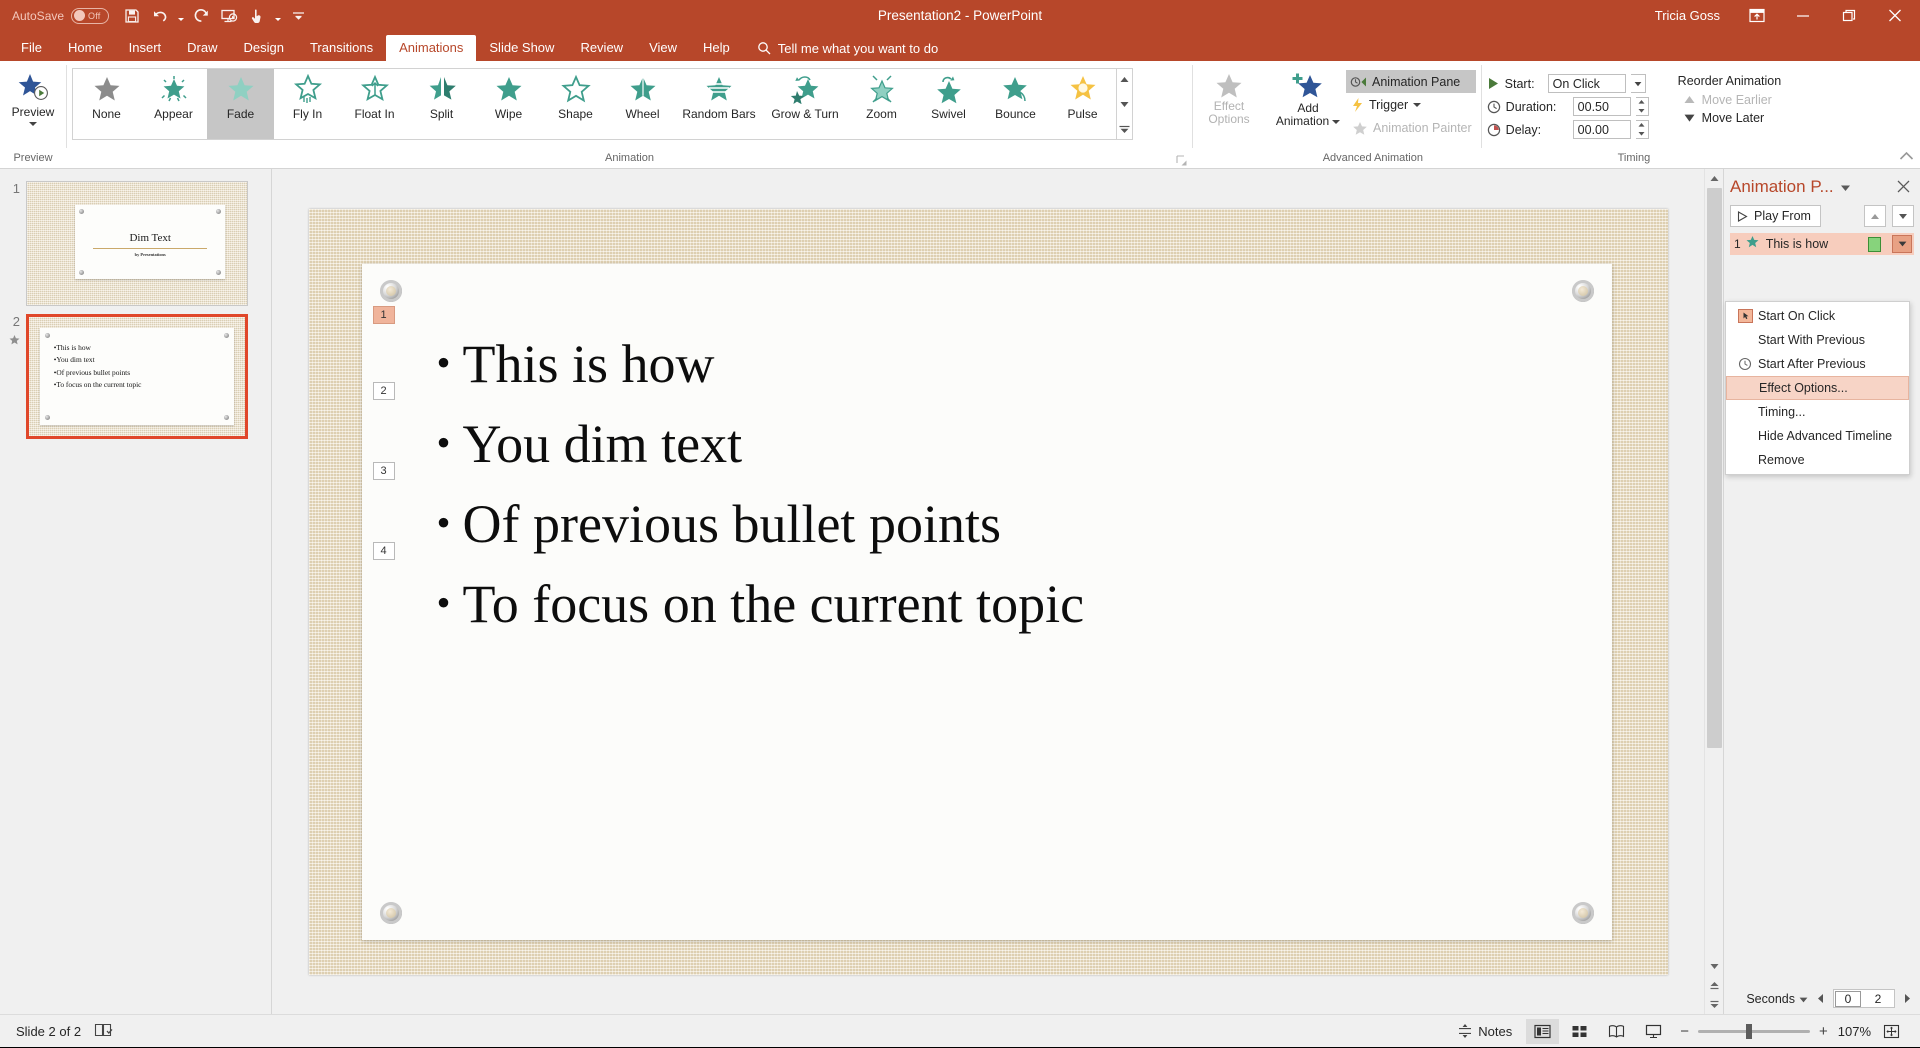 Image resolution: width=1920 pixels, height=1048 pixels. I want to click on animation-pane-item: 1 This is how, so click(1822, 244).